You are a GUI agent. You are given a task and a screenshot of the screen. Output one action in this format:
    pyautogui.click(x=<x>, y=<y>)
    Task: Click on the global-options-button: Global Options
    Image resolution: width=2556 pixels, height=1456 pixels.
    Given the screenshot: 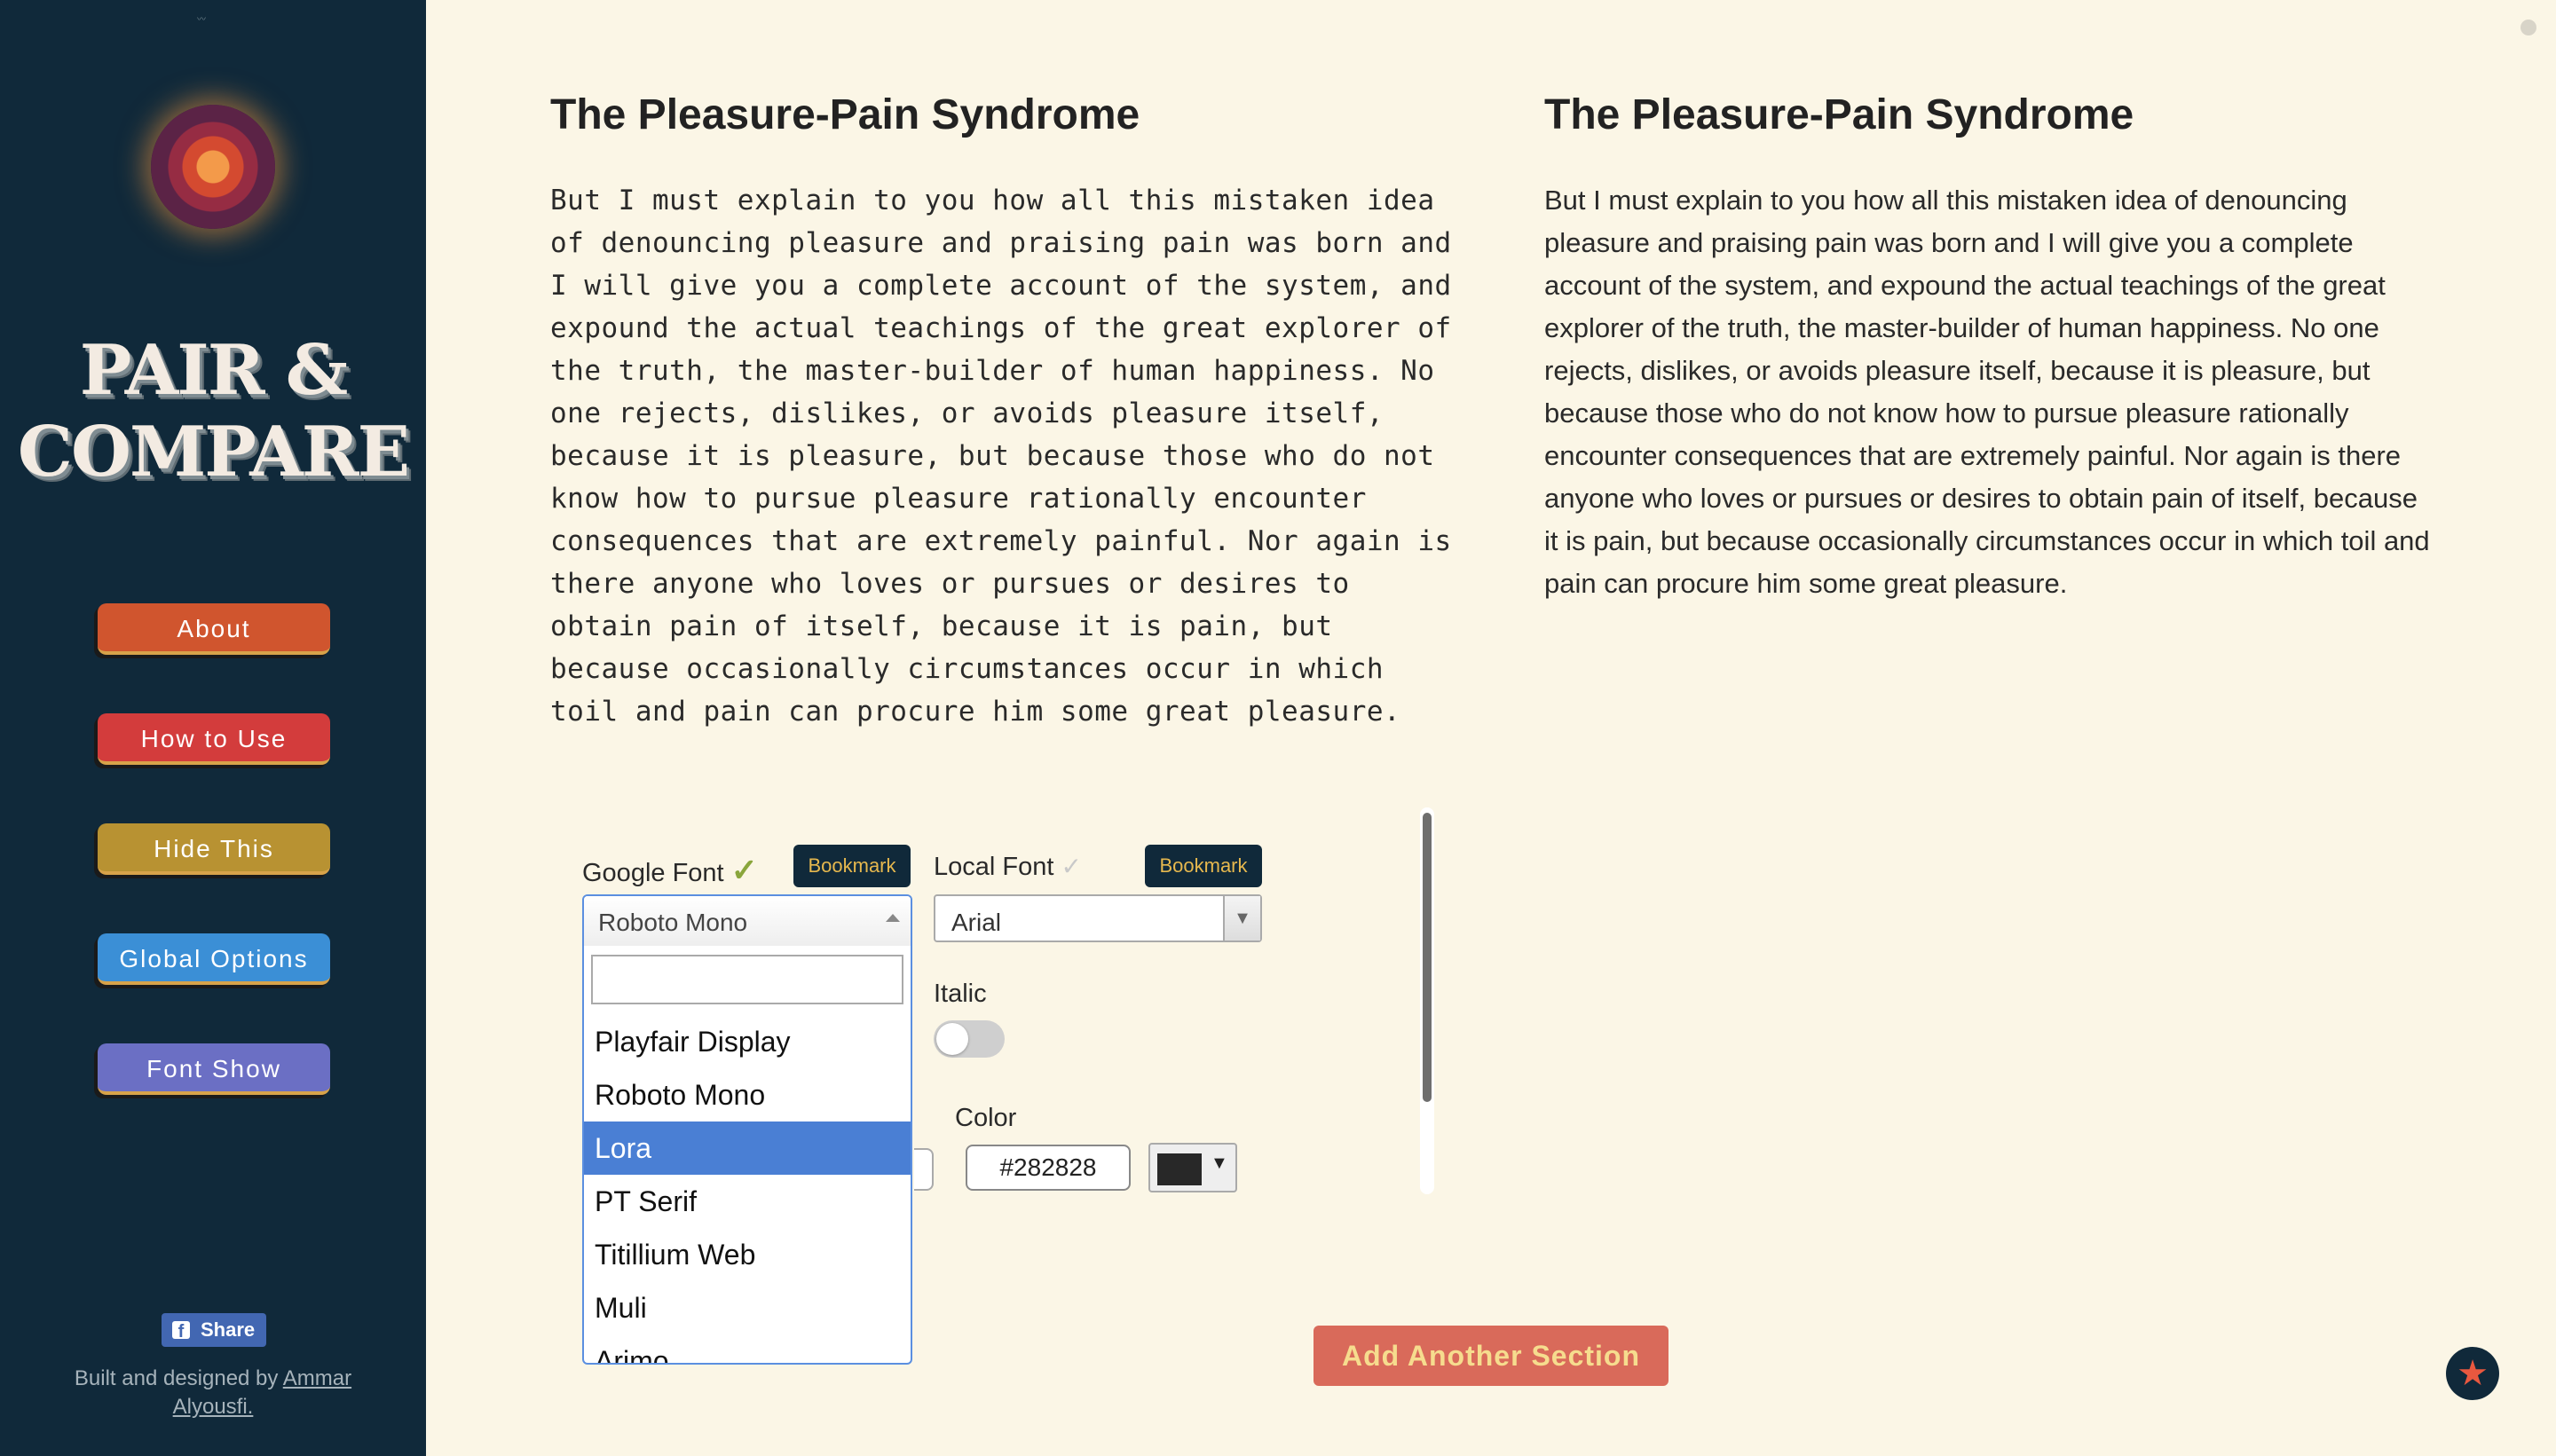 What is the action you would take?
    pyautogui.click(x=214, y=959)
    